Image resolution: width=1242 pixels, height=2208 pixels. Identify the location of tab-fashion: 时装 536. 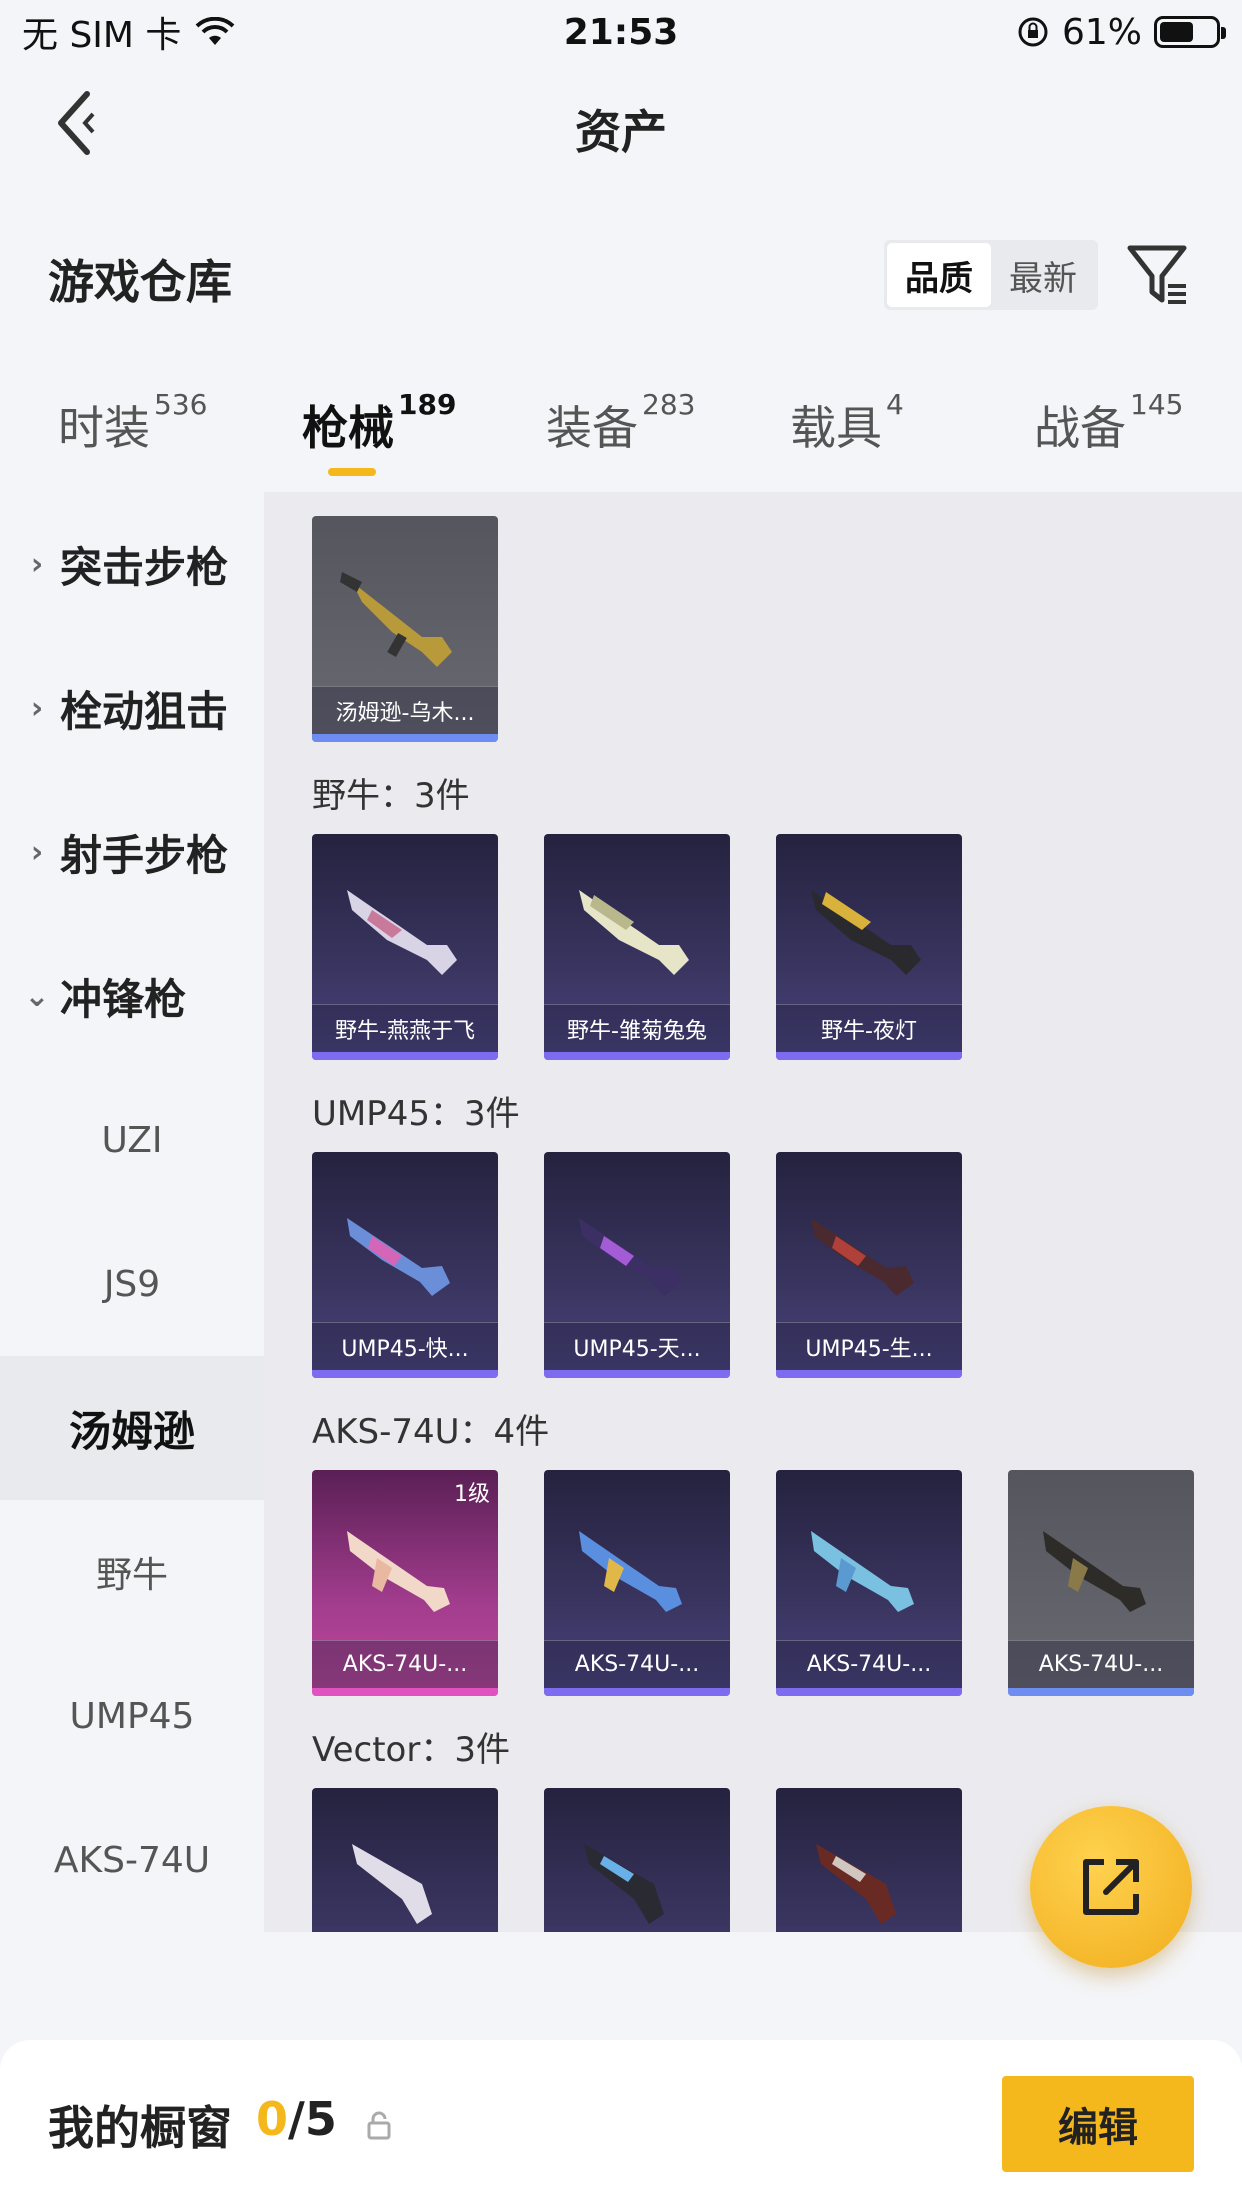
(132, 423).